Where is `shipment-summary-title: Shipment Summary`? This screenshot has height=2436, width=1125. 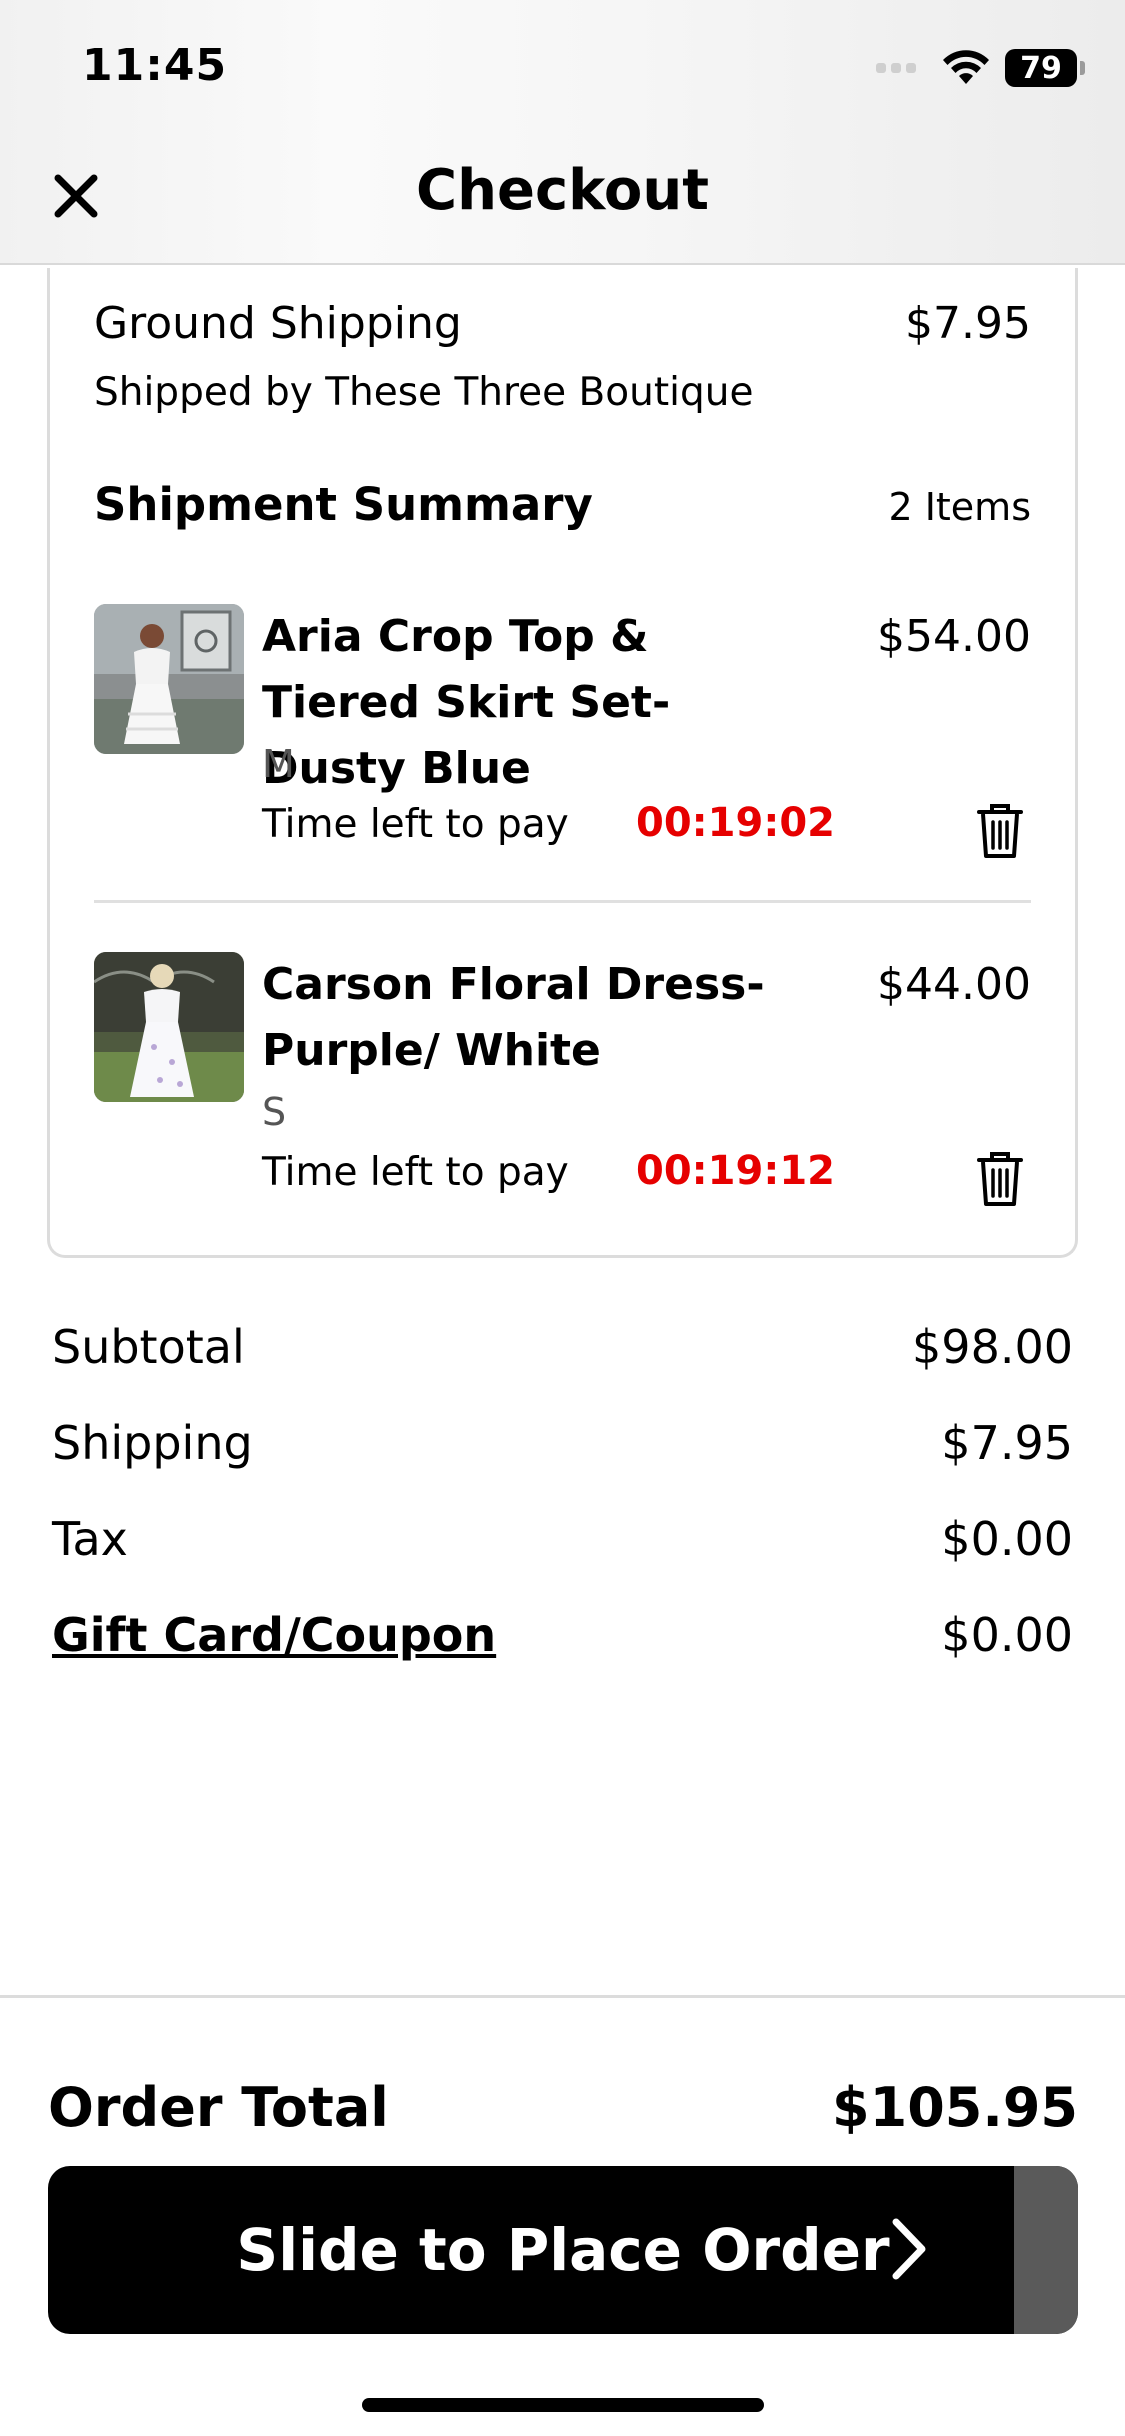
shipment-summary-title: Shipment Summary is located at coordinates (343, 504).